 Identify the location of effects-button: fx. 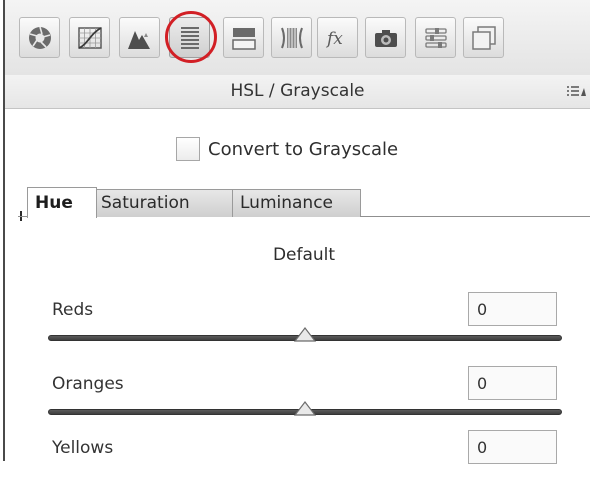
(337, 37).